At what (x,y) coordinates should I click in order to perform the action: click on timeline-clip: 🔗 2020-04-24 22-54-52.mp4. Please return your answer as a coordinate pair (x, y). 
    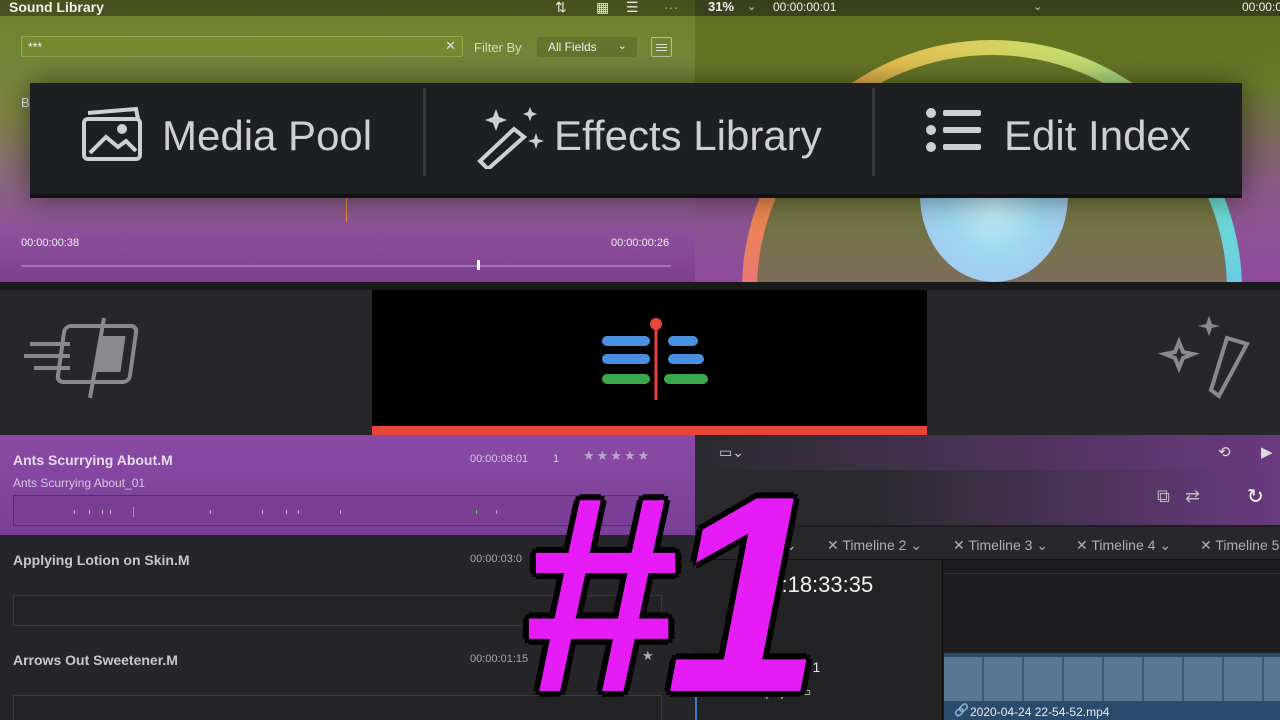
    Looking at the image, I should click on (1112, 686).